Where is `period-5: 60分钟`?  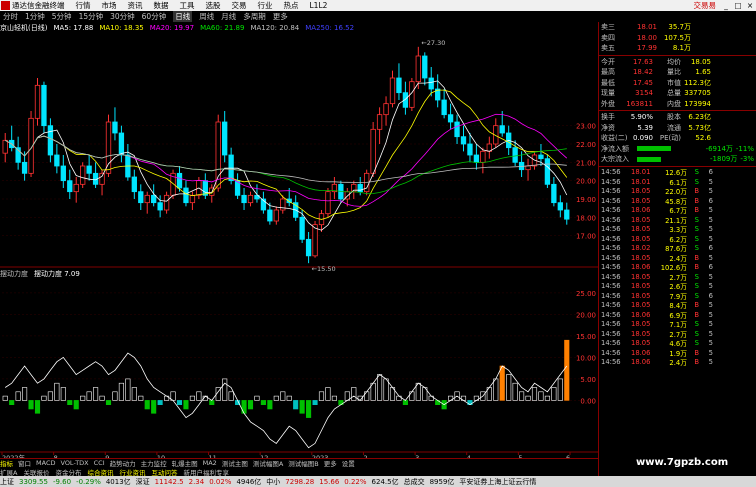
period-5: 60分钟 is located at coordinates (154, 16).